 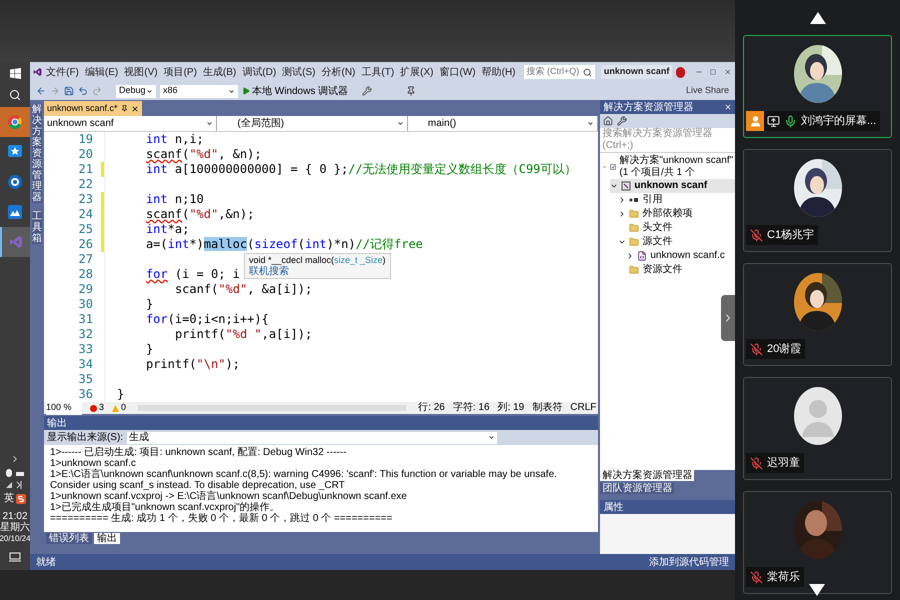 What do you see at coordinates (689, 562) in the screenshot?
I see `source-control-button: 添加到源代码管理` at bounding box center [689, 562].